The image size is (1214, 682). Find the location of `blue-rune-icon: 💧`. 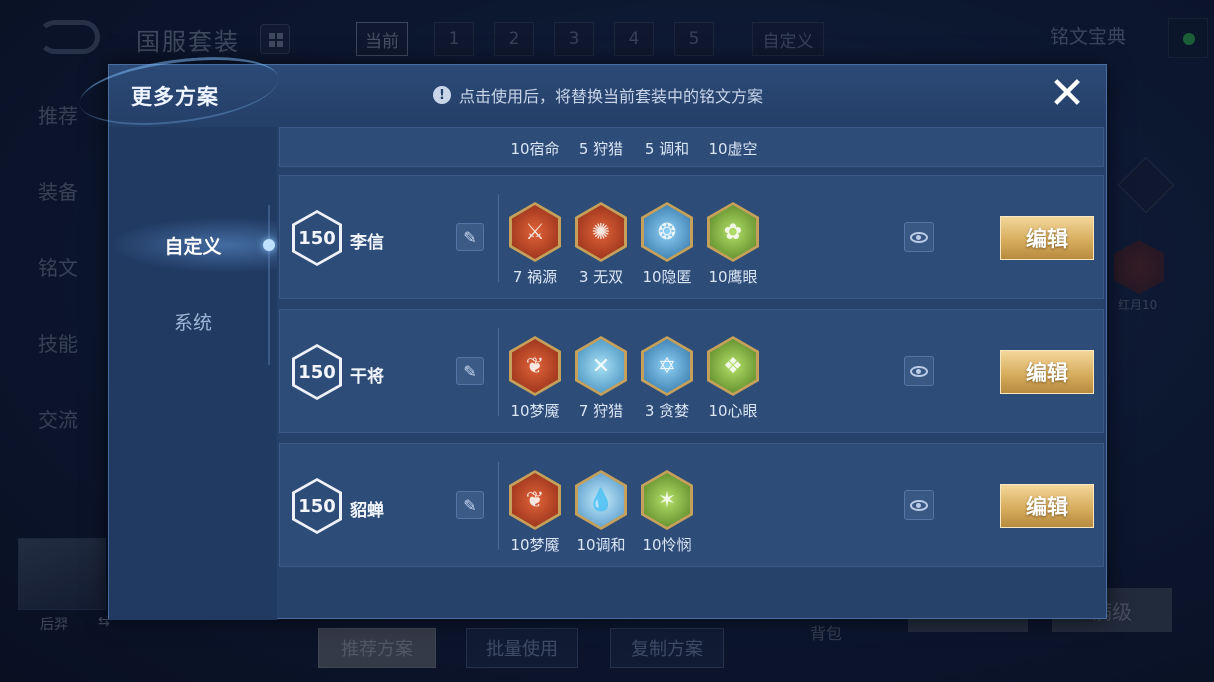

blue-rune-icon: 💧 is located at coordinates (601, 500).